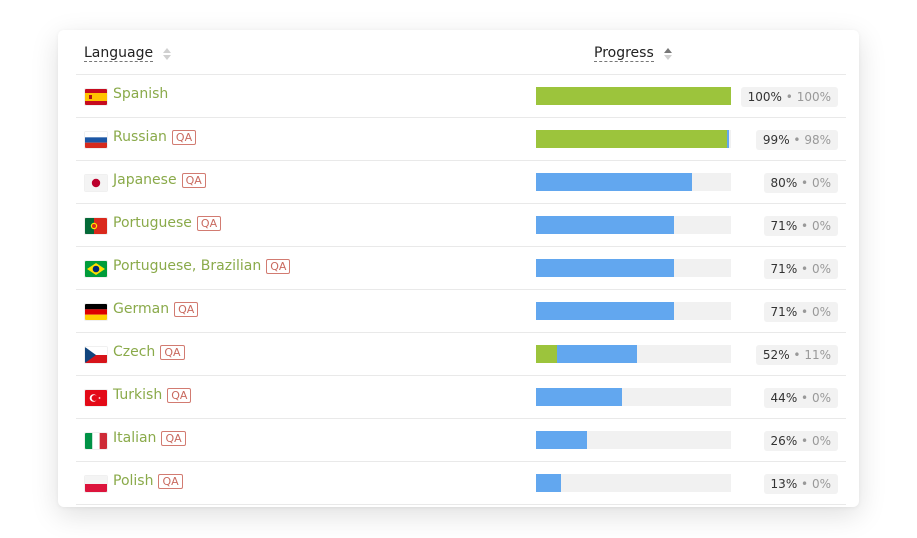 This screenshot has width=917, height=538. I want to click on language-name-link: Czech, so click(134, 352).